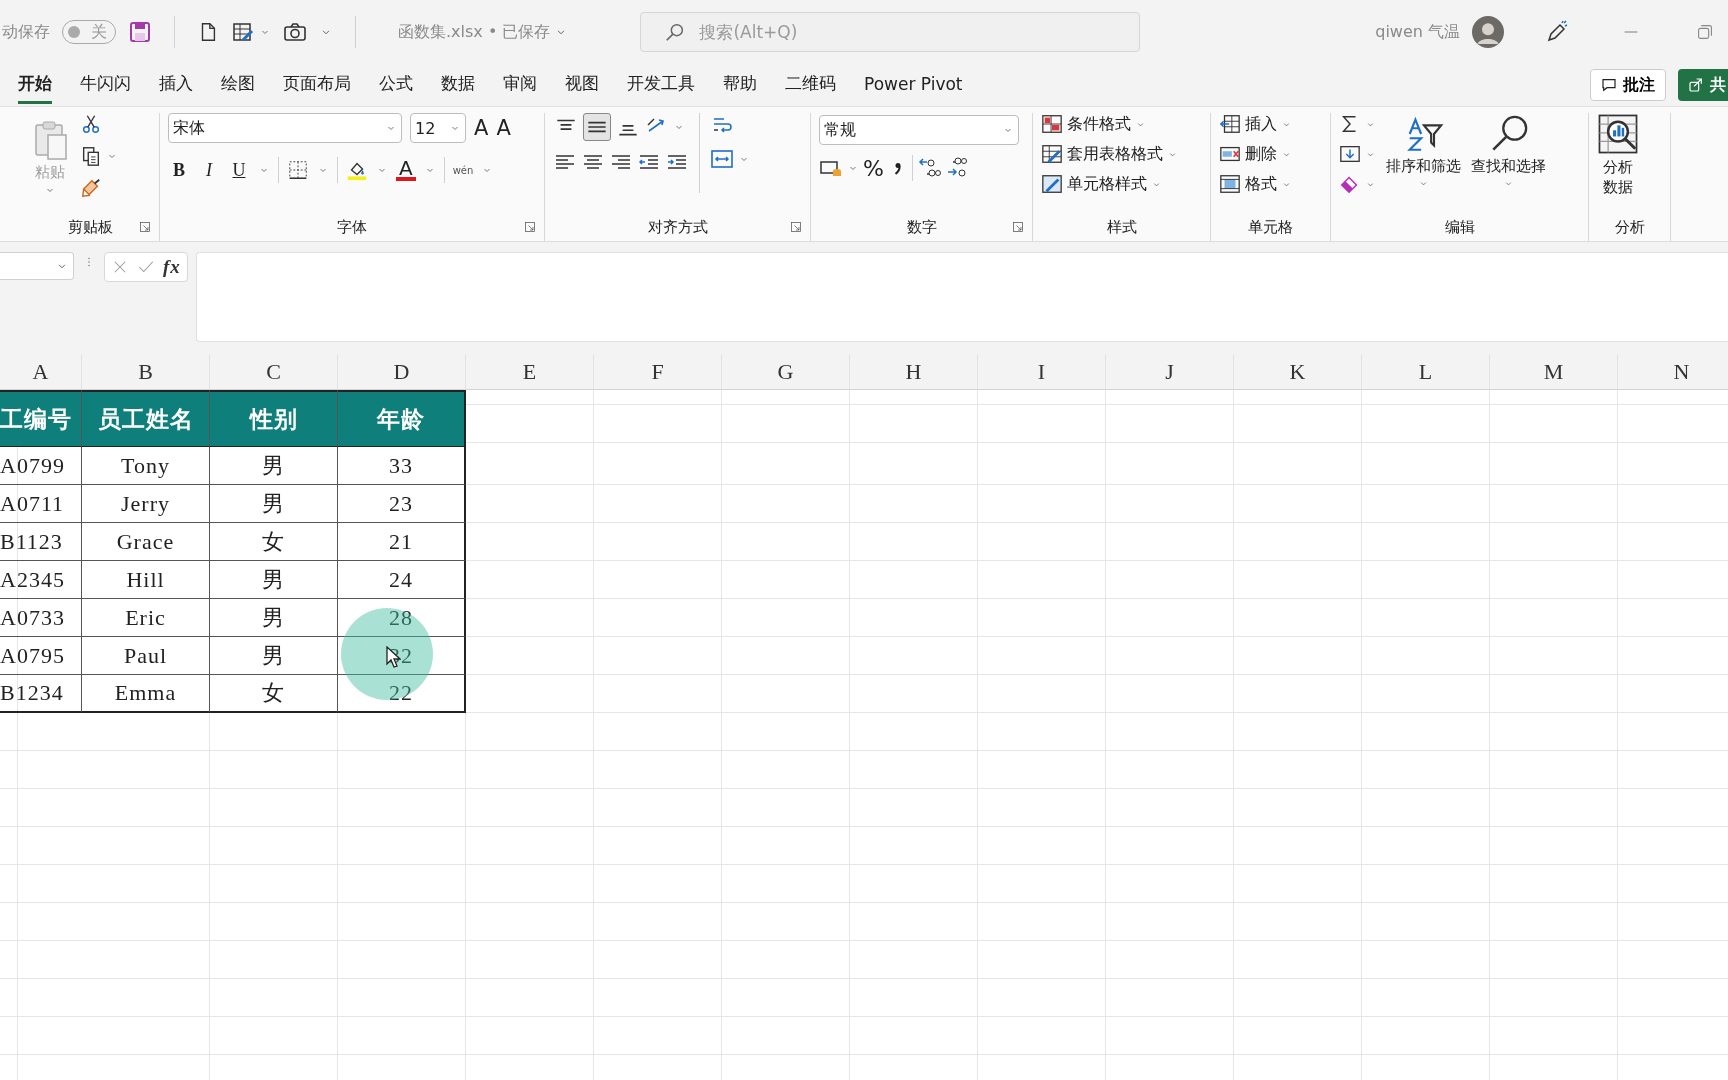 The width and height of the screenshot is (1728, 1080). I want to click on styles-menu-button: 单元格样式, so click(1109, 184).